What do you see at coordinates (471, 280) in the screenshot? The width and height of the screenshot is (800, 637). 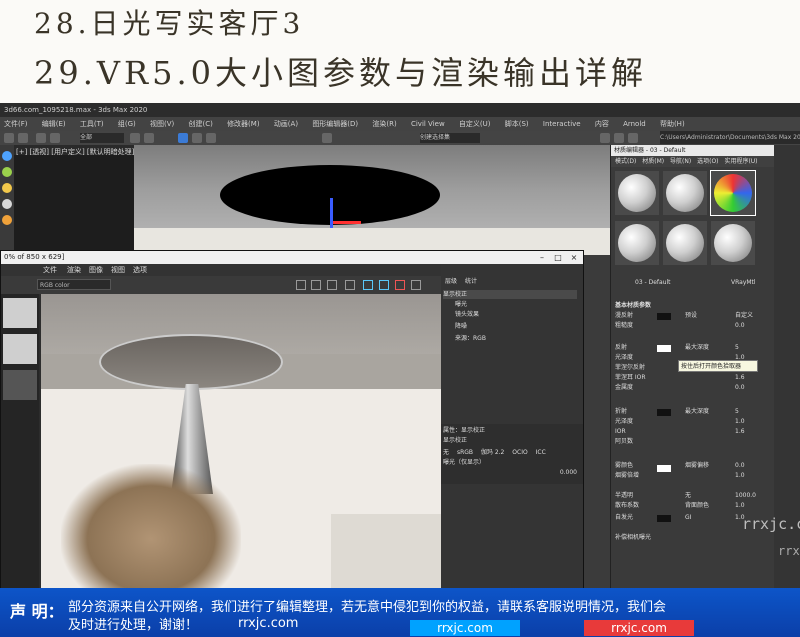 I see `tab-stats: 统计` at bounding box center [471, 280].